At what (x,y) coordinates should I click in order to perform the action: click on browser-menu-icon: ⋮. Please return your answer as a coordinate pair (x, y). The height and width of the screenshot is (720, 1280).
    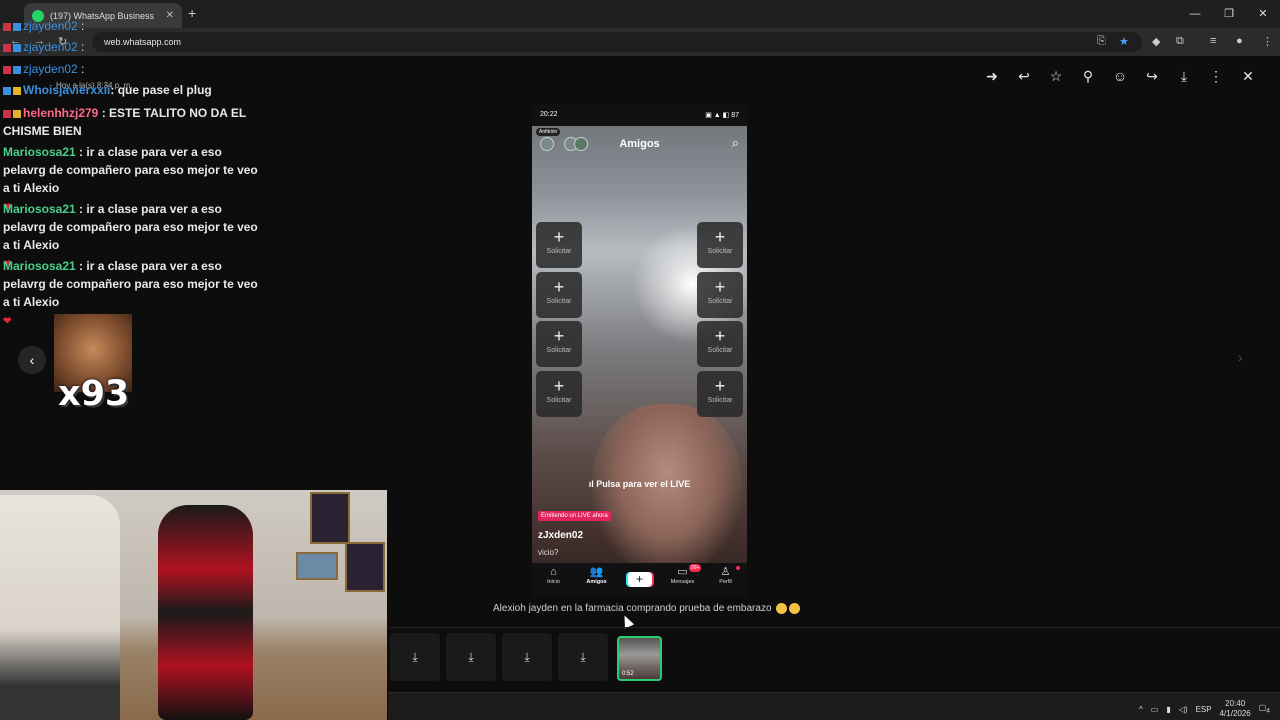
    Looking at the image, I should click on (1267, 41).